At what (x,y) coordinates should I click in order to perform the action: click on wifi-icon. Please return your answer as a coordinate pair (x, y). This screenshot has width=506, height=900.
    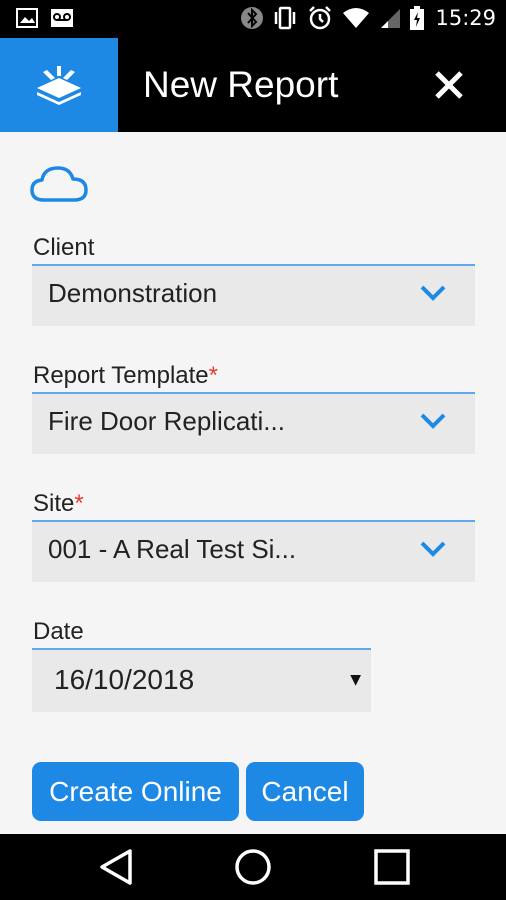
    Looking at the image, I should click on (356, 18).